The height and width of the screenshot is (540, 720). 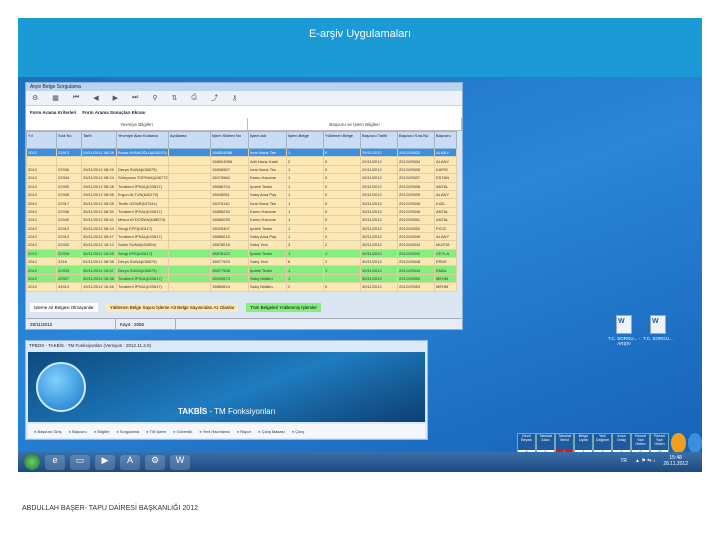 What do you see at coordinates (99, 203) in the screenshot?
I see `table-cell: 30/11/2012 08:08` at bounding box center [99, 203].